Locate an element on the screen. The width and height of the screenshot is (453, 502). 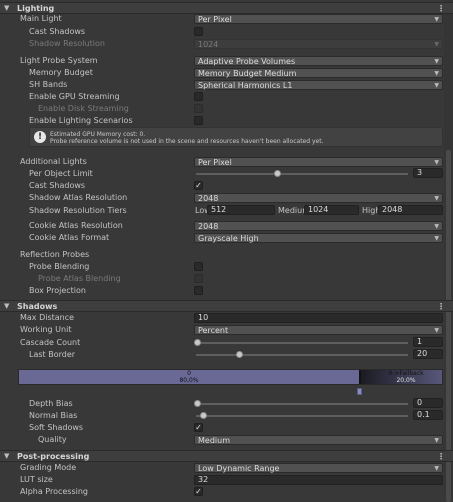
cast-shadows-checkbox is located at coordinates (198, 31).